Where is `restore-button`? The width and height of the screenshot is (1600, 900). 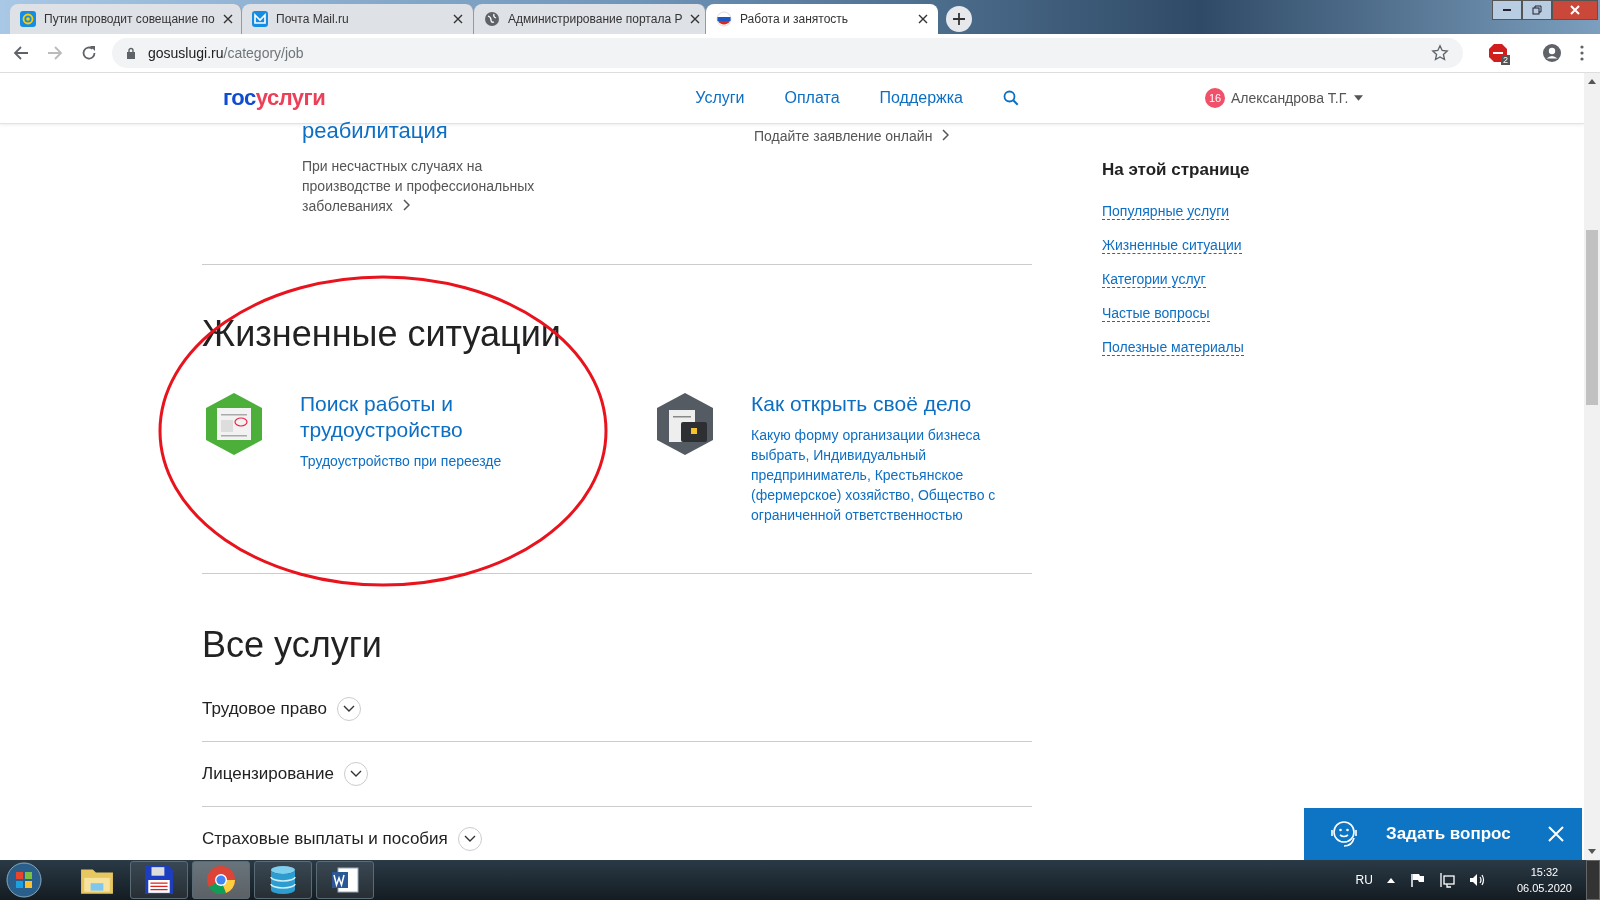 restore-button is located at coordinates (1537, 10).